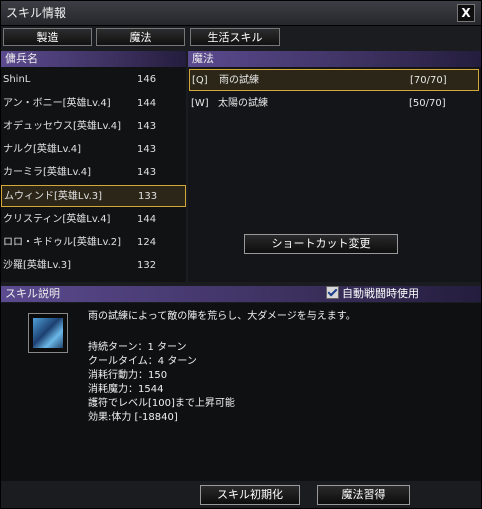 The width and height of the screenshot is (482, 509). I want to click on tab-crafting: 製造, so click(47, 37).